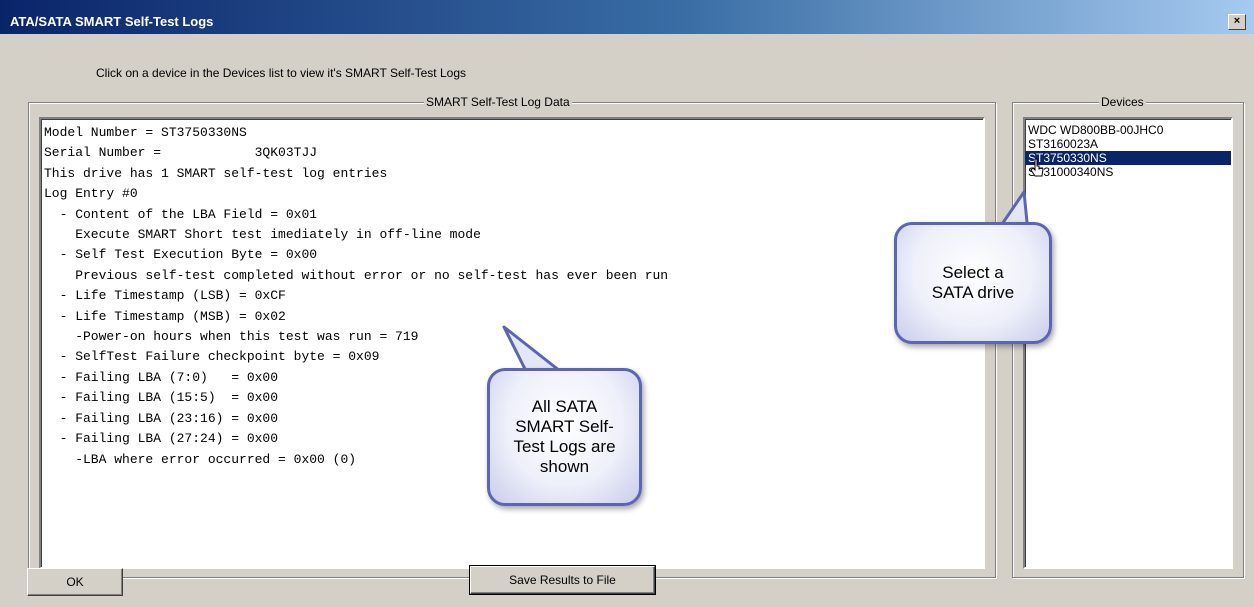  What do you see at coordinates (1128, 144) in the screenshot?
I see `device-item: ST3160023A` at bounding box center [1128, 144].